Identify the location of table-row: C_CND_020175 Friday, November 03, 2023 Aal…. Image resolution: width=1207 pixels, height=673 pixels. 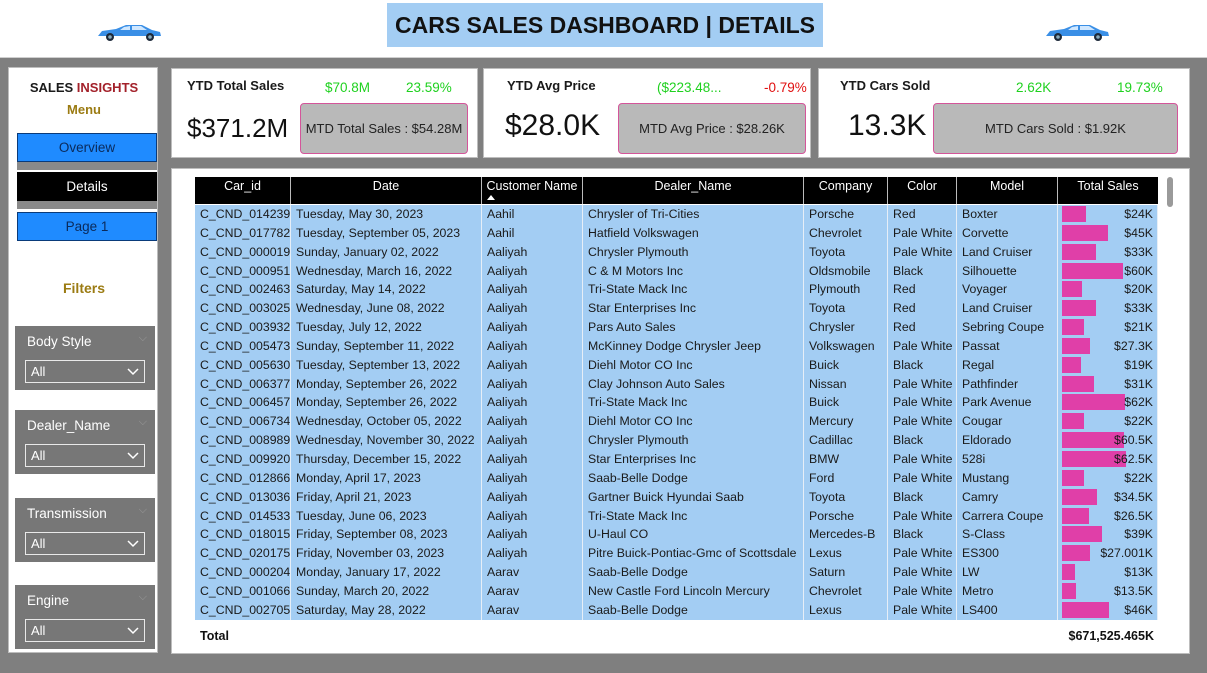
(676, 554).